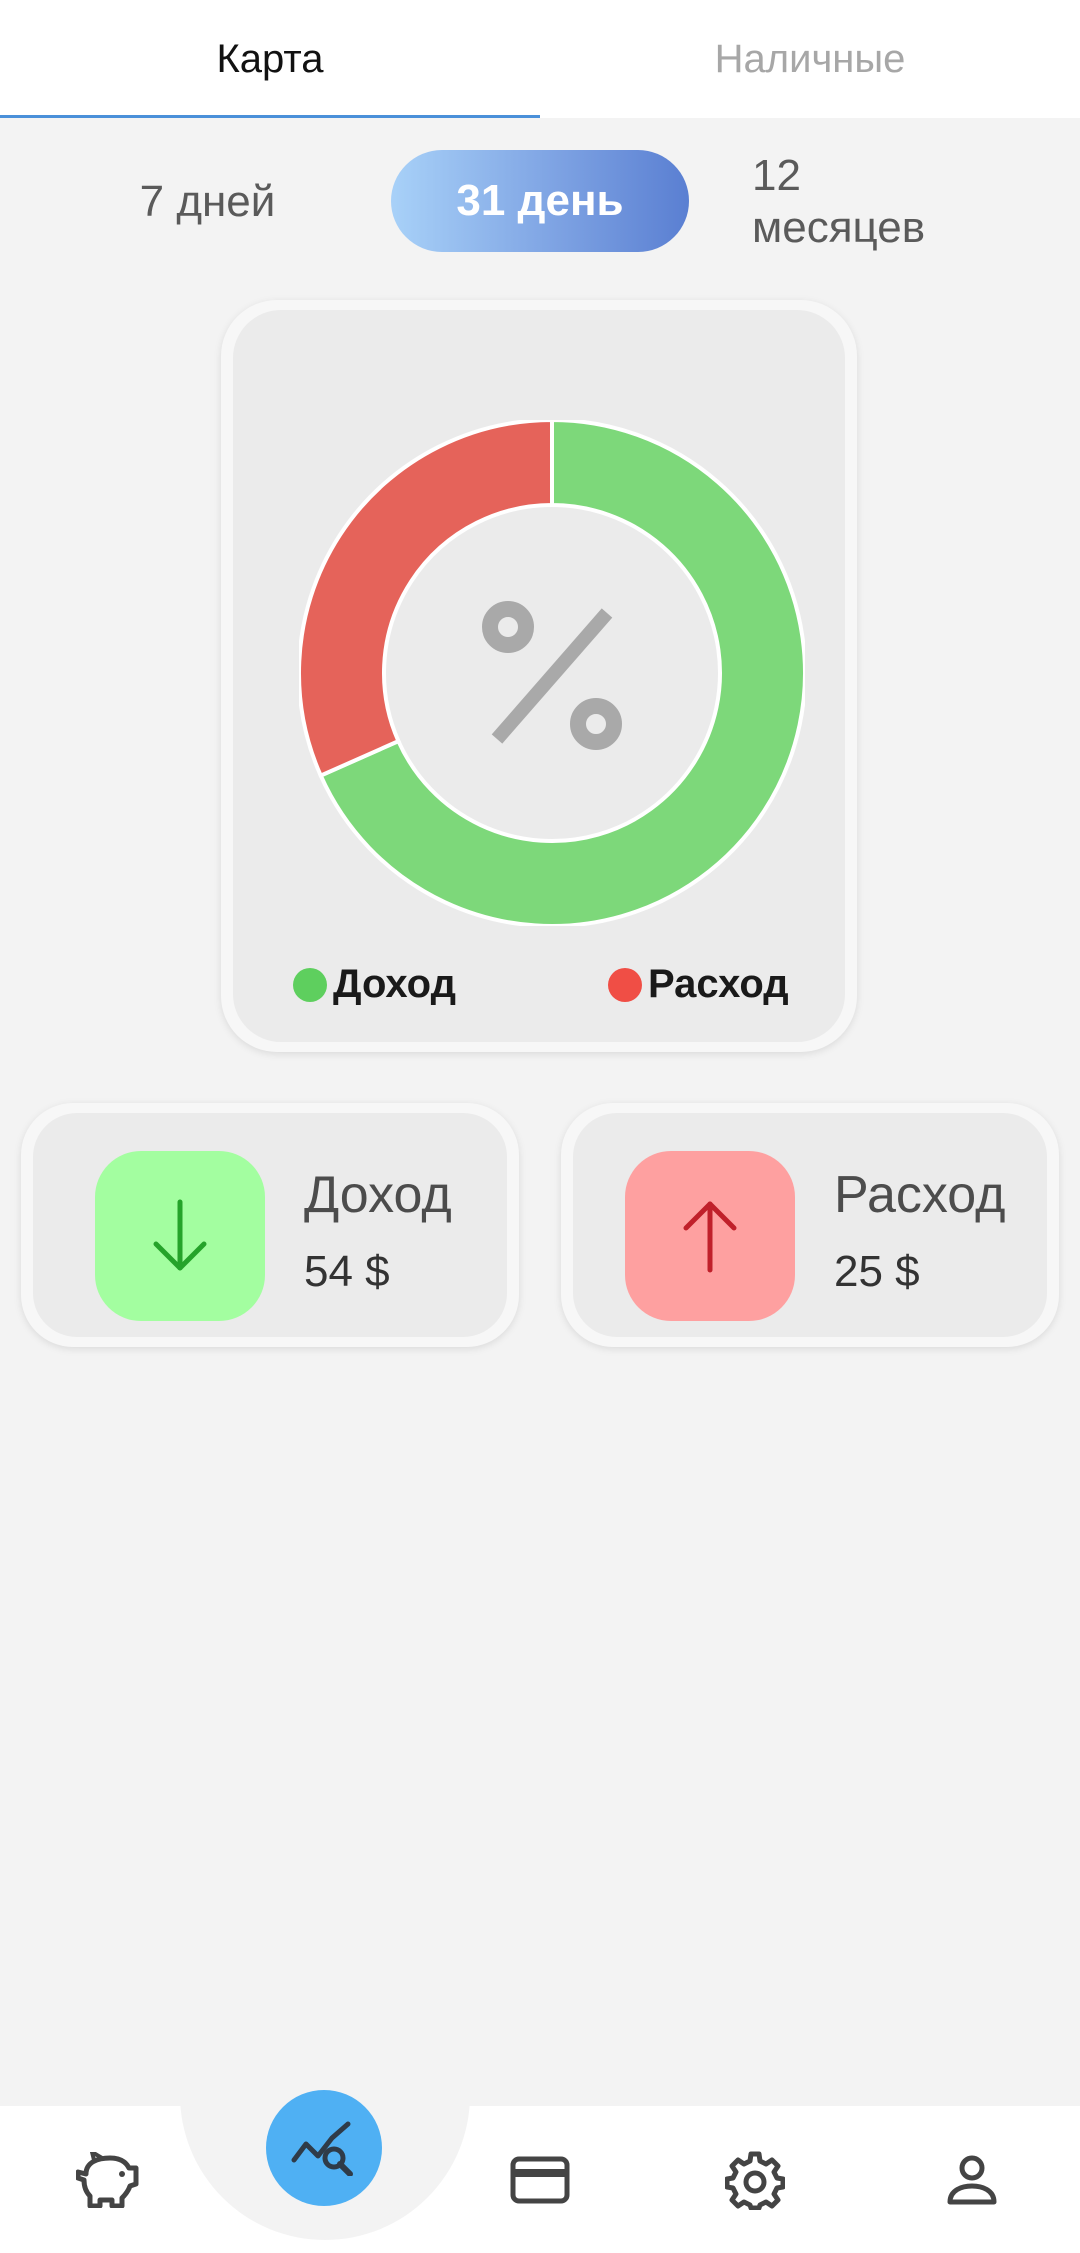 The height and width of the screenshot is (2253, 1080). I want to click on nav-cards-button, so click(540, 2180).